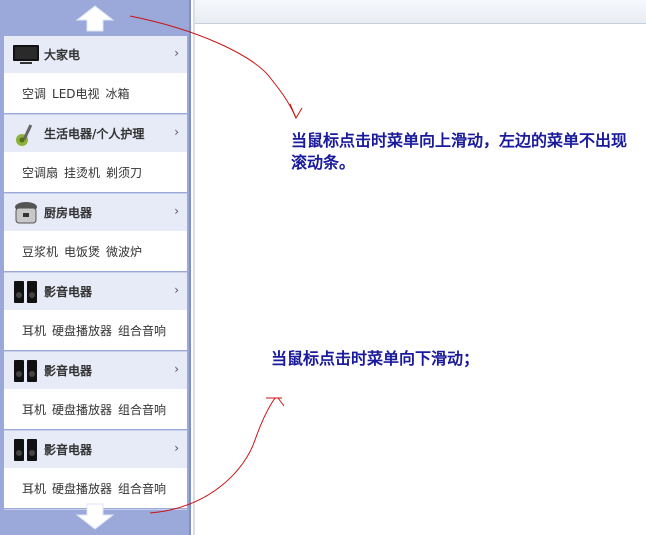 The image size is (646, 535). I want to click on subcategory-row: 空调扇 挂烫机 剃须刀, so click(95, 172).